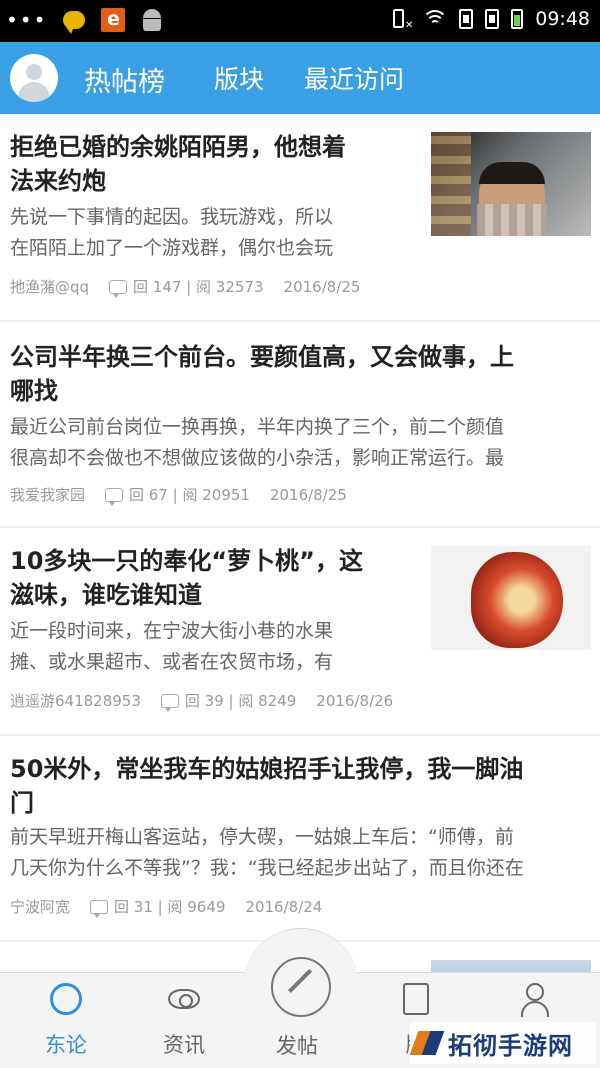  I want to click on post-title: 公司半年换三个前台。要颜值高，又会做事，上 哪找, so click(262, 374).